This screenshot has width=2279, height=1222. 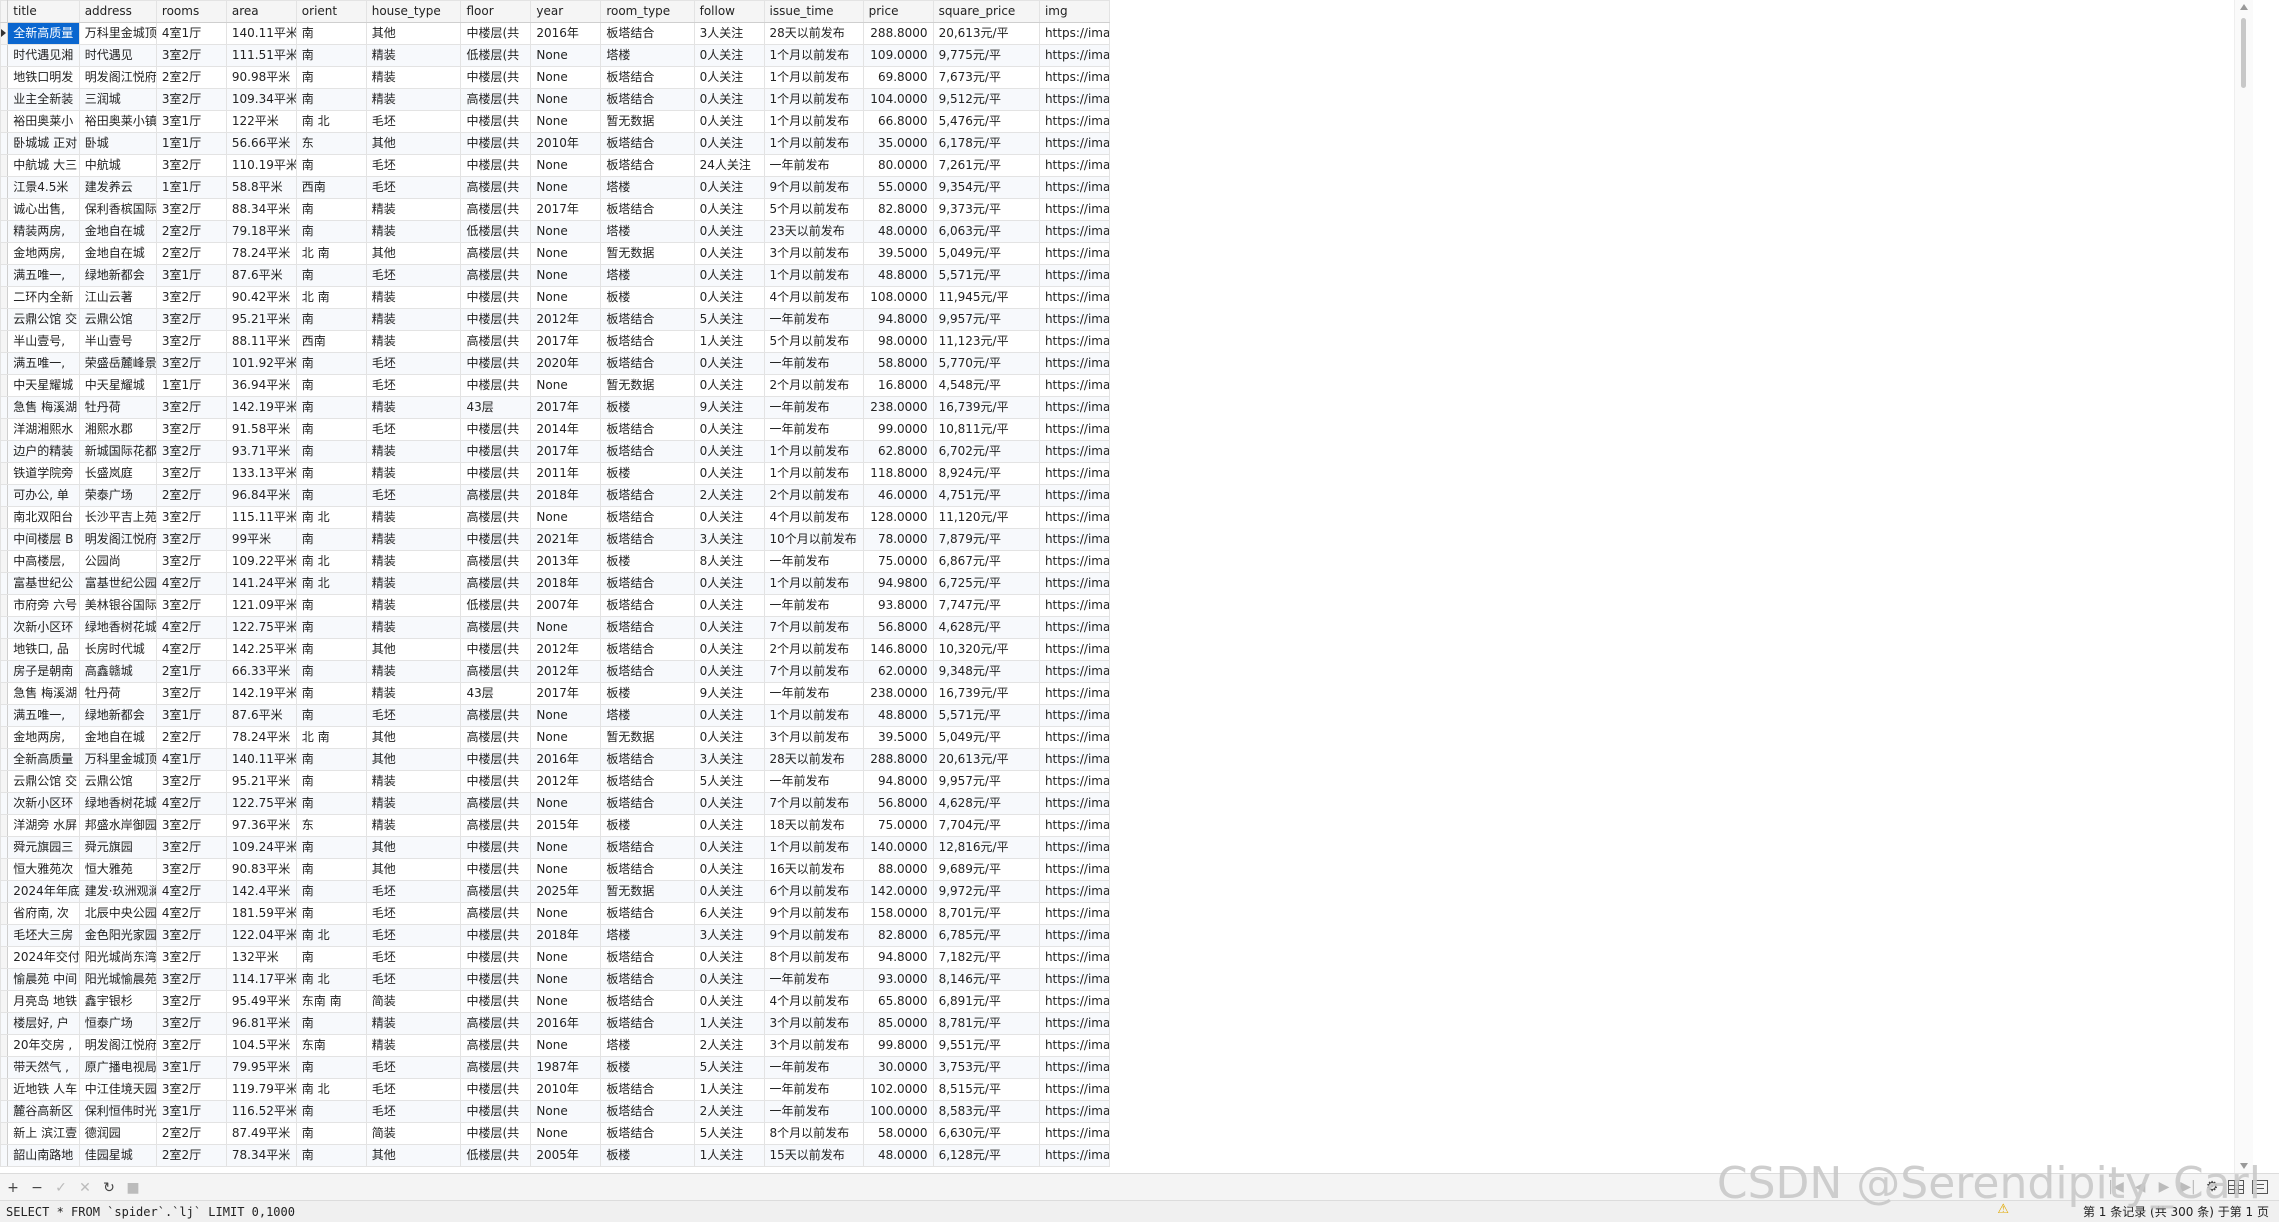 I want to click on cell-price: 82.8000, so click(x=898, y=209).